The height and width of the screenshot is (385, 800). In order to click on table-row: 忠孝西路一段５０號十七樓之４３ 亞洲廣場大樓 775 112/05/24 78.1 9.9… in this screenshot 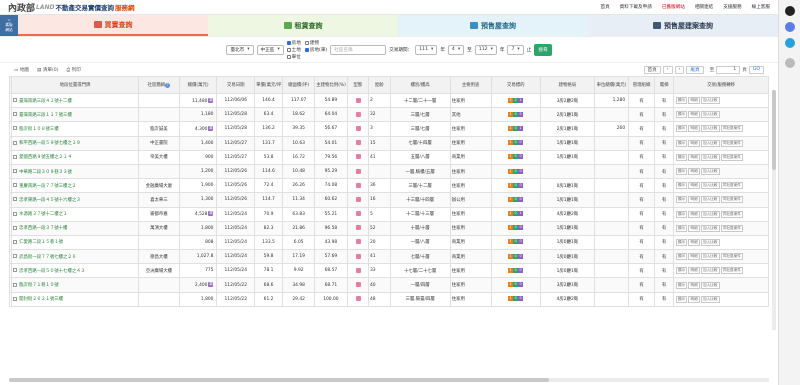, I will do `click(388, 271)`.